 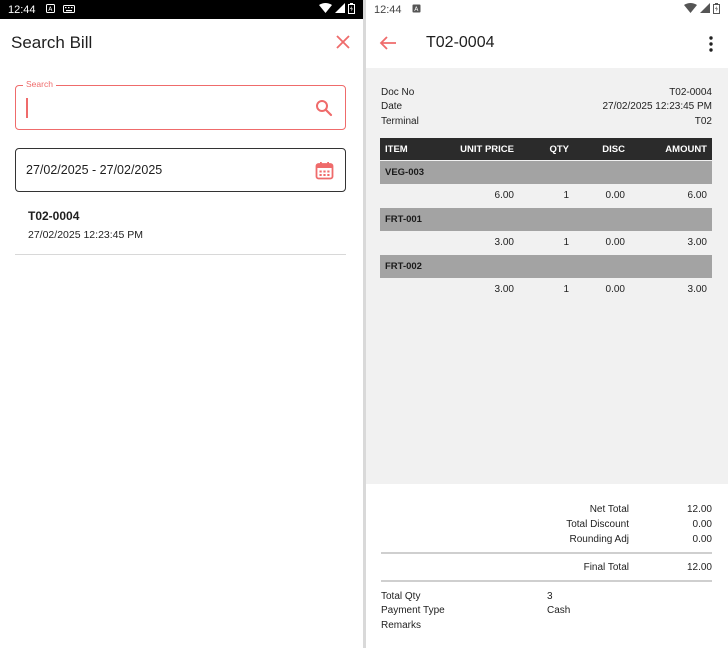 I want to click on date-value: 27/02/2025 12:23:45 PM, so click(x=657, y=106).